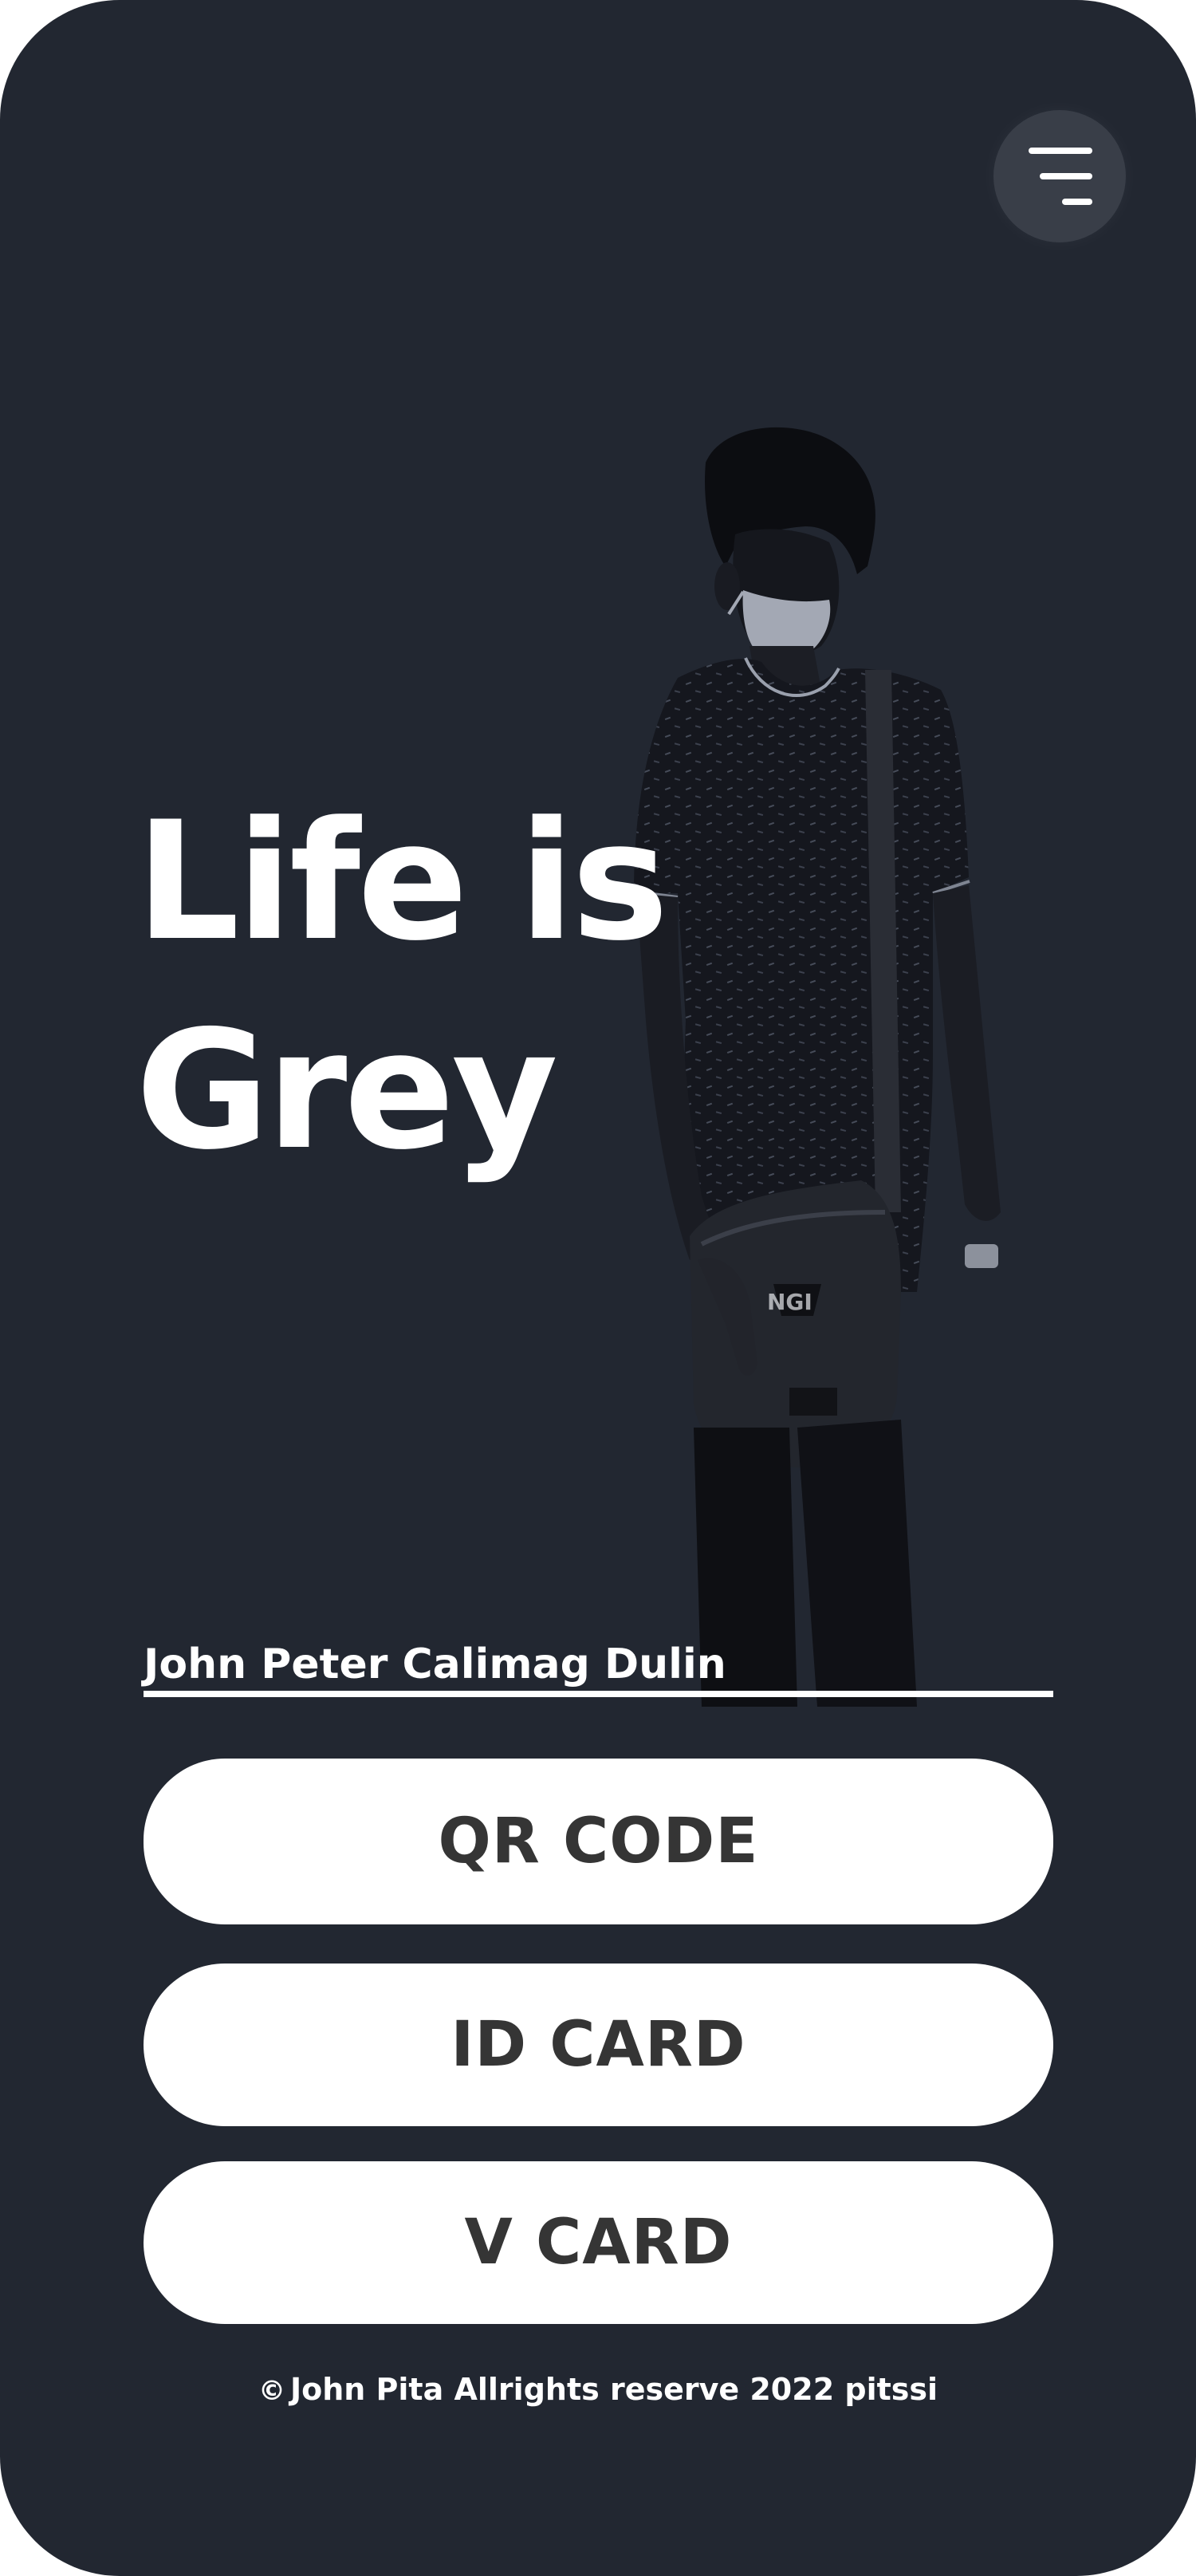 This screenshot has width=1196, height=2576. Describe the element at coordinates (613, 2389) in the screenshot. I see `footer-text: John Pita Allrights reserve 2022 pitssi` at that location.